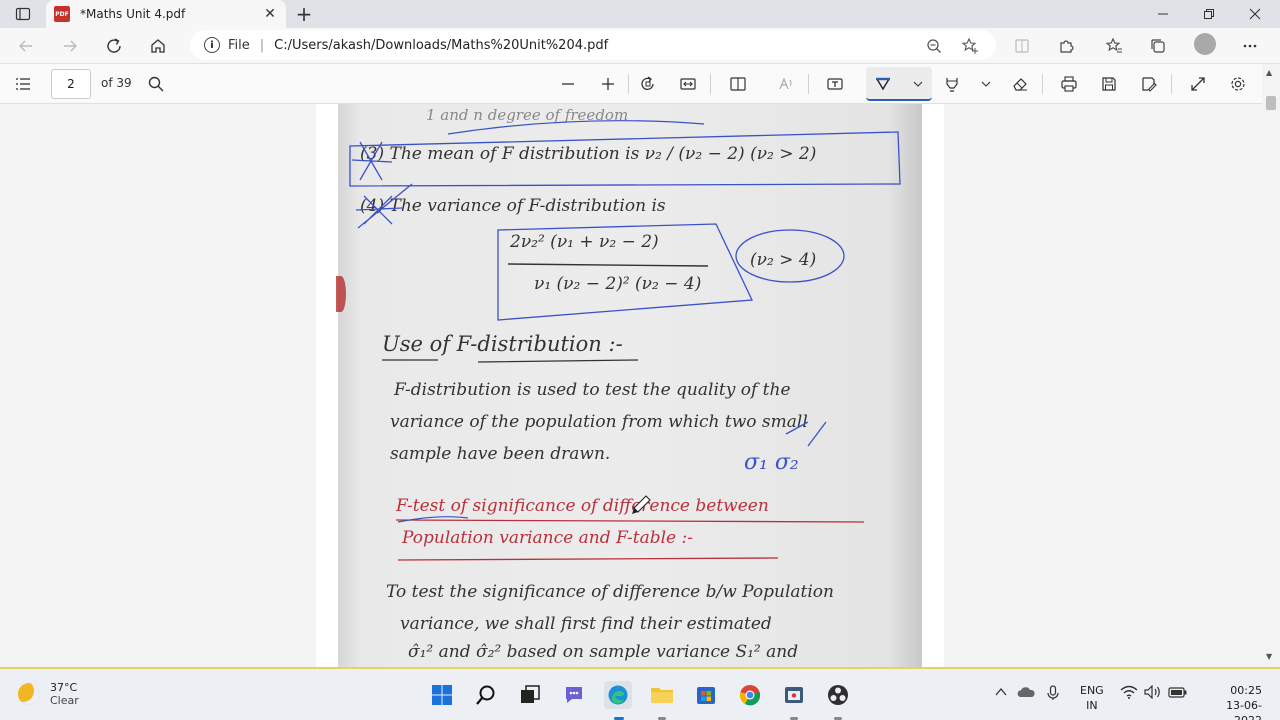 The image size is (1280, 720). Describe the element at coordinates (835, 84) in the screenshot. I see `add-text-button` at that location.